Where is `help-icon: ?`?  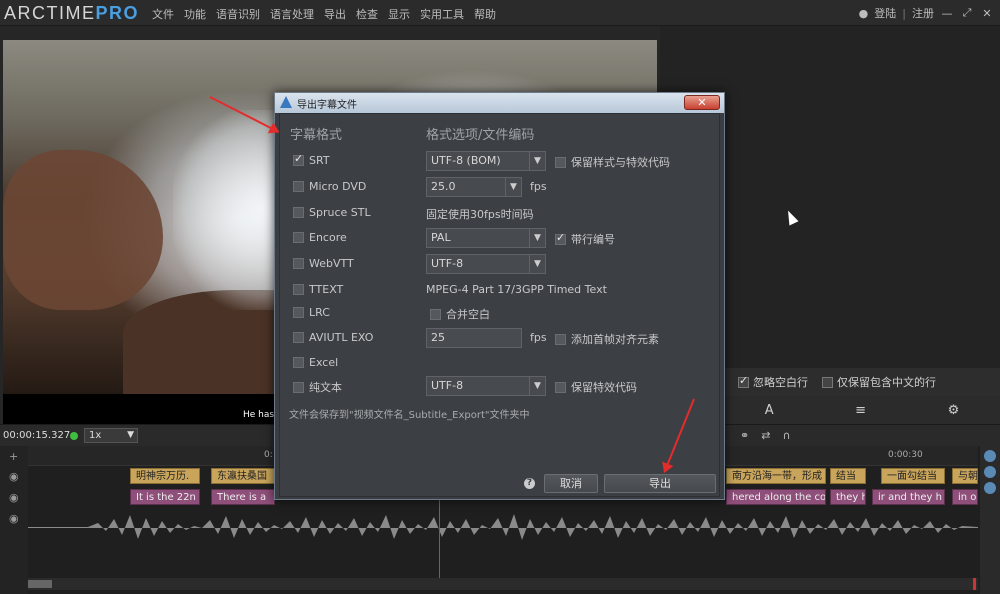
help-icon: ? is located at coordinates (529, 483).